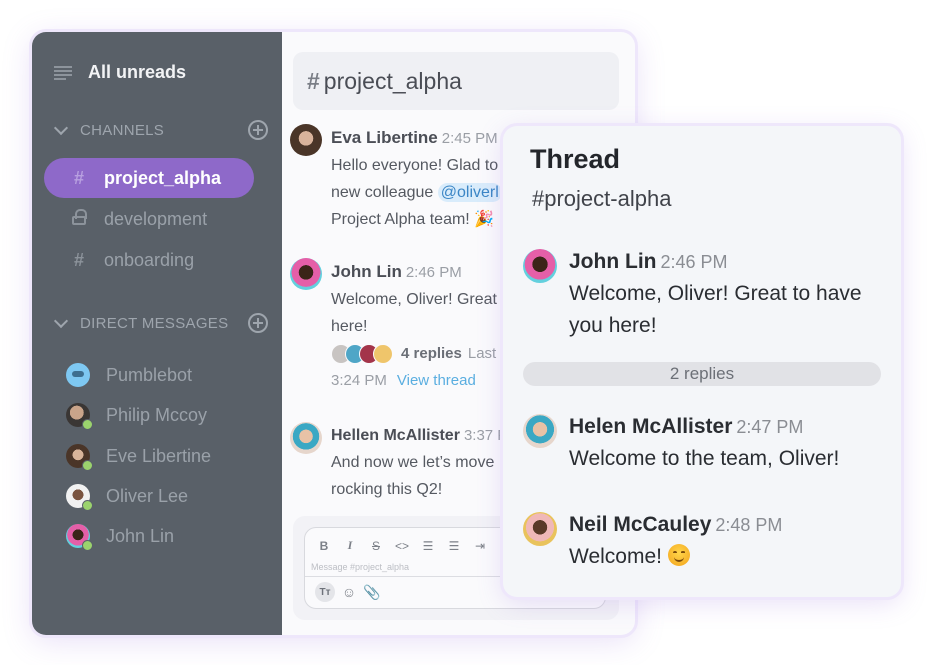 The width and height of the screenshot is (932, 665). Describe the element at coordinates (395, 435) in the screenshot. I see `message-author: Hellen McAllister` at that location.